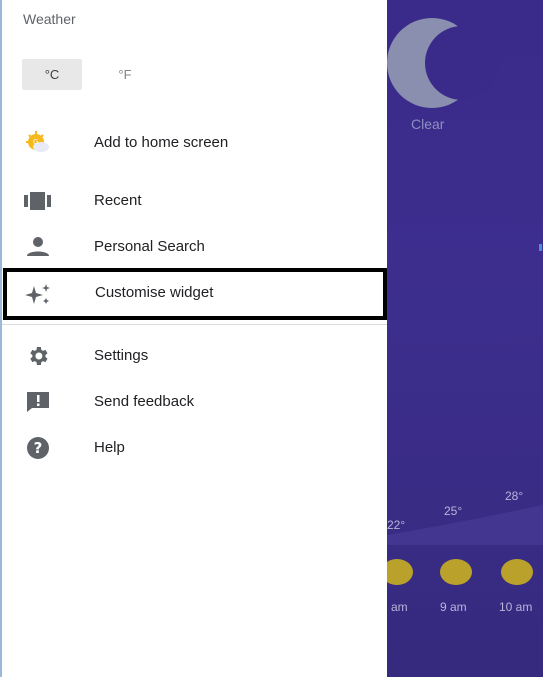 Image resolution: width=543 pixels, height=677 pixels. Describe the element at coordinates (121, 355) in the screenshot. I see `menu-item-label: Settings` at that location.